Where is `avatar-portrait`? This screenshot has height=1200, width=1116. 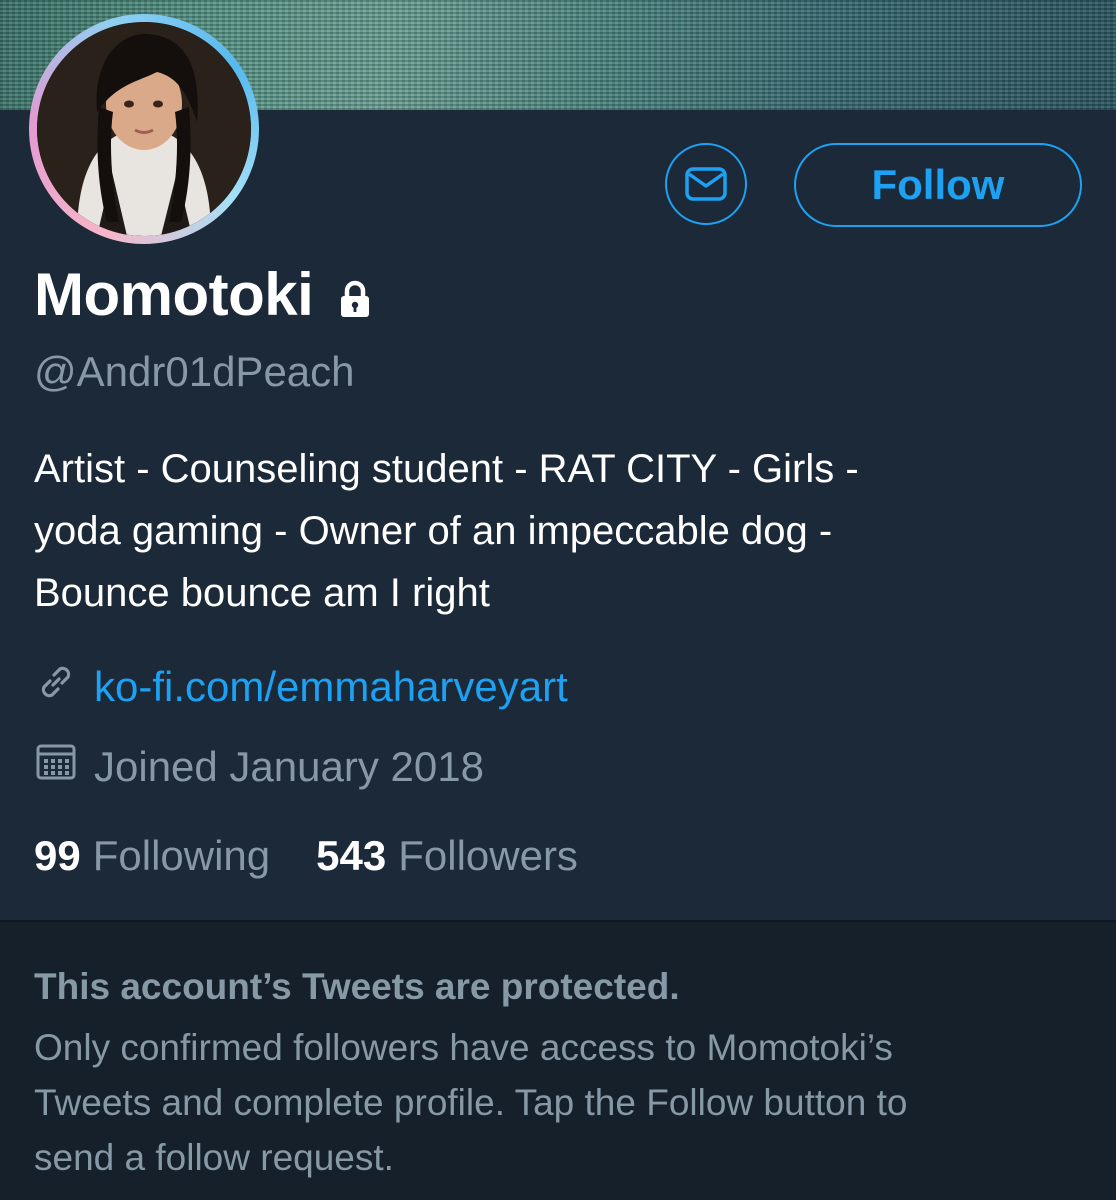 avatar-portrait is located at coordinates (144, 129).